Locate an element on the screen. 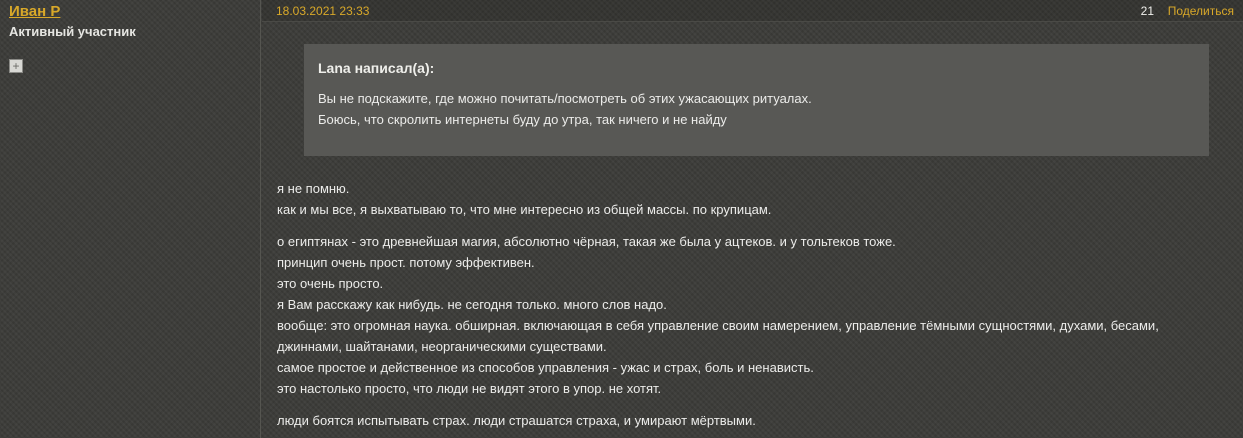  post-line: это очень просто. is located at coordinates (330, 283).